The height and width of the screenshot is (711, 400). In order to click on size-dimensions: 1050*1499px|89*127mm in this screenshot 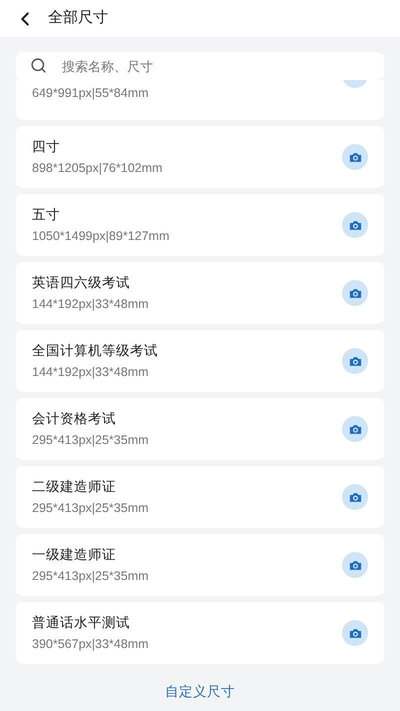, I will do `click(101, 236)`.